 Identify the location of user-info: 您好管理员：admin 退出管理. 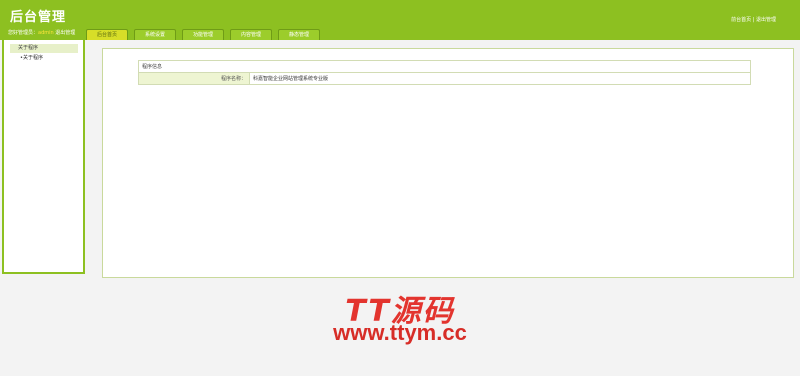
(41, 32).